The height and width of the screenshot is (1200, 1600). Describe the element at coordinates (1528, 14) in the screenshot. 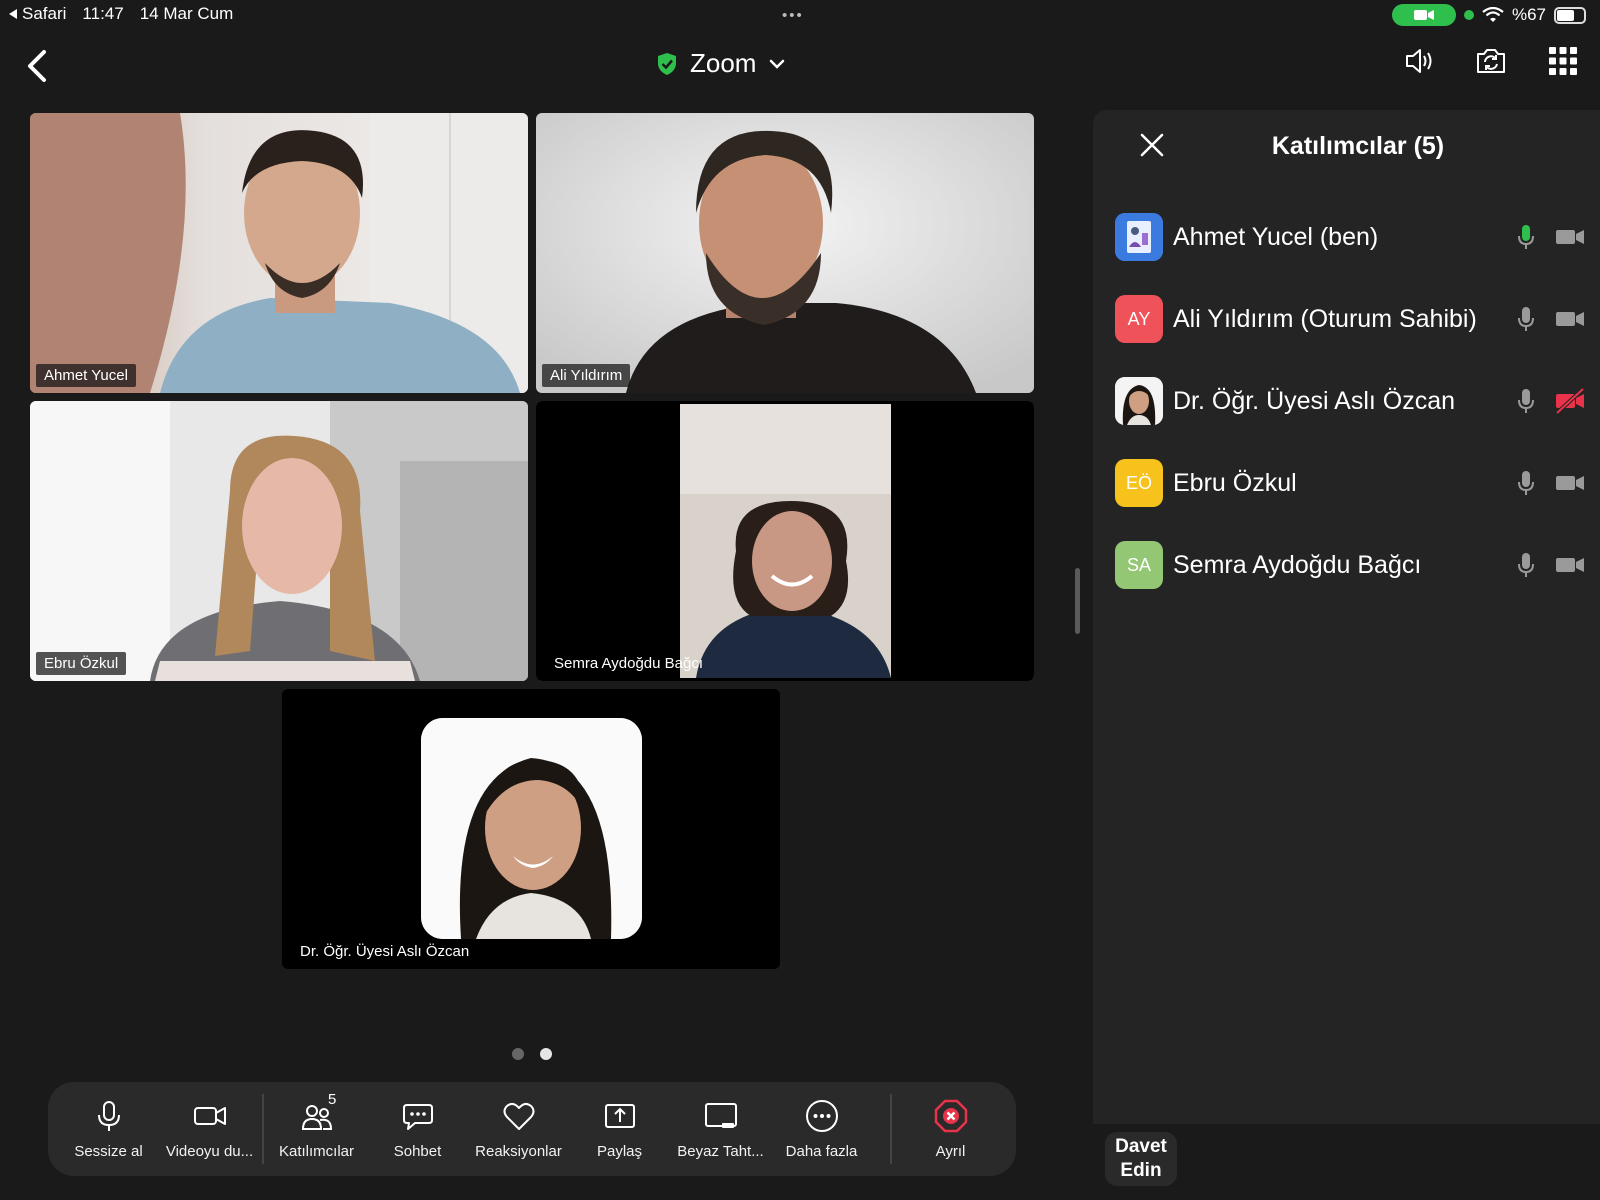

I see `battery-percent: %67` at that location.